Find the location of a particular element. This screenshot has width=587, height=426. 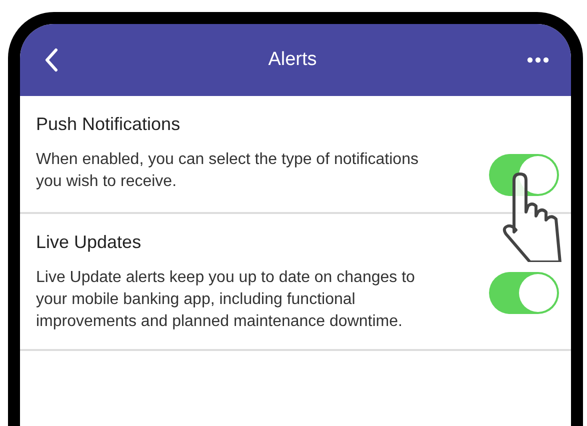

setting-description: Live Update alerts keep you up to date on changes to your mobile banking app, including functional improvements and planned maintenance downtime. is located at coordinates (226, 300).